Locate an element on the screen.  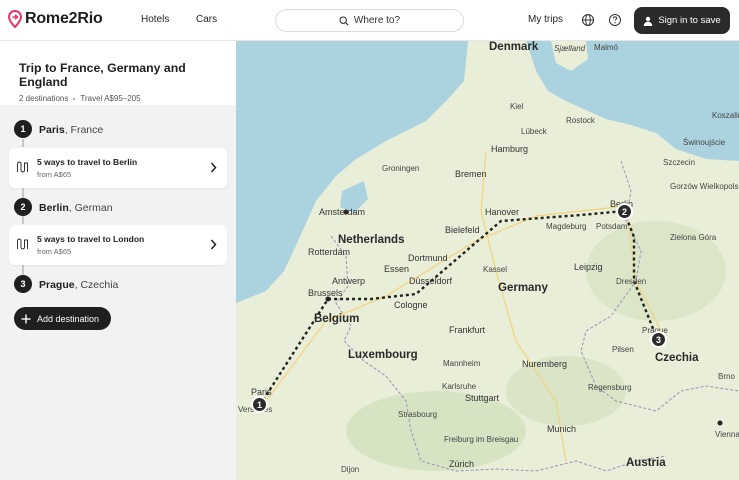
add-destination-button: Add destination is located at coordinates (62, 318).